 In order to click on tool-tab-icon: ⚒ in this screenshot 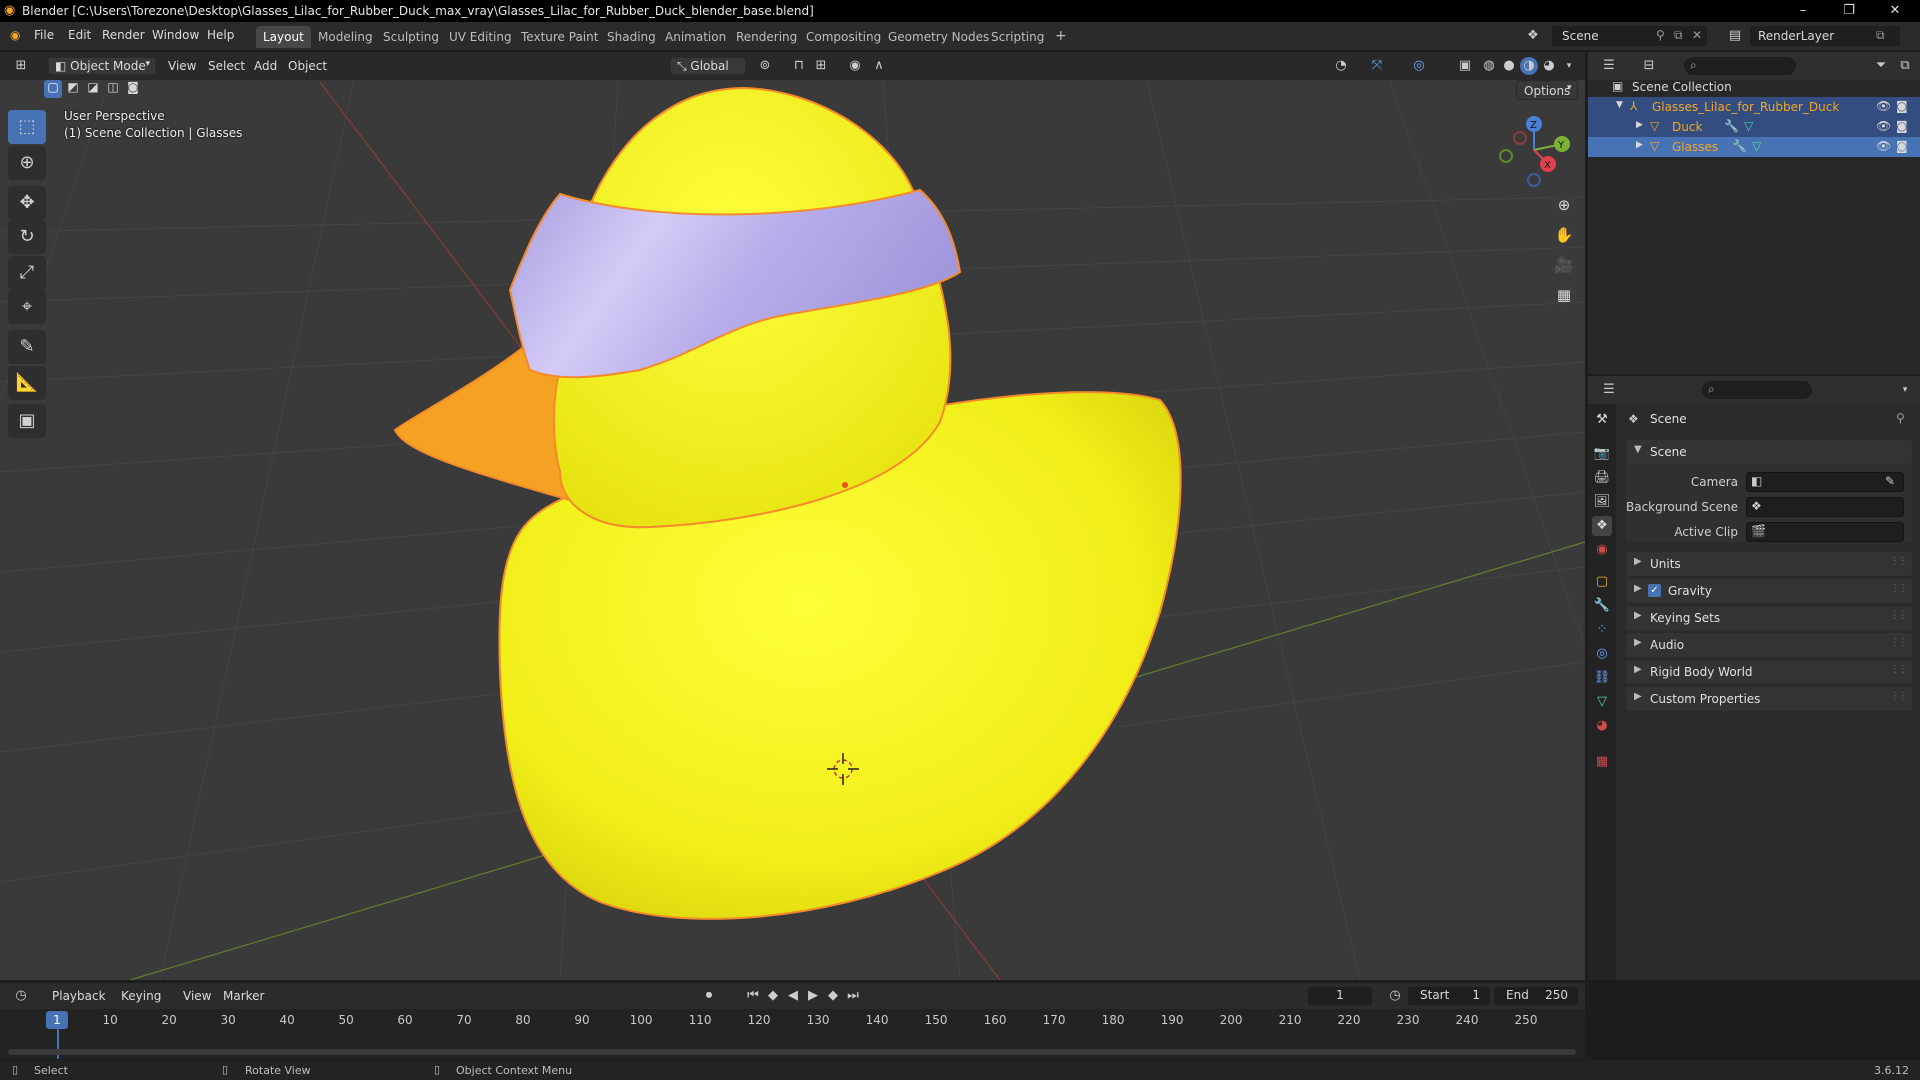, I will do `click(1602, 420)`.